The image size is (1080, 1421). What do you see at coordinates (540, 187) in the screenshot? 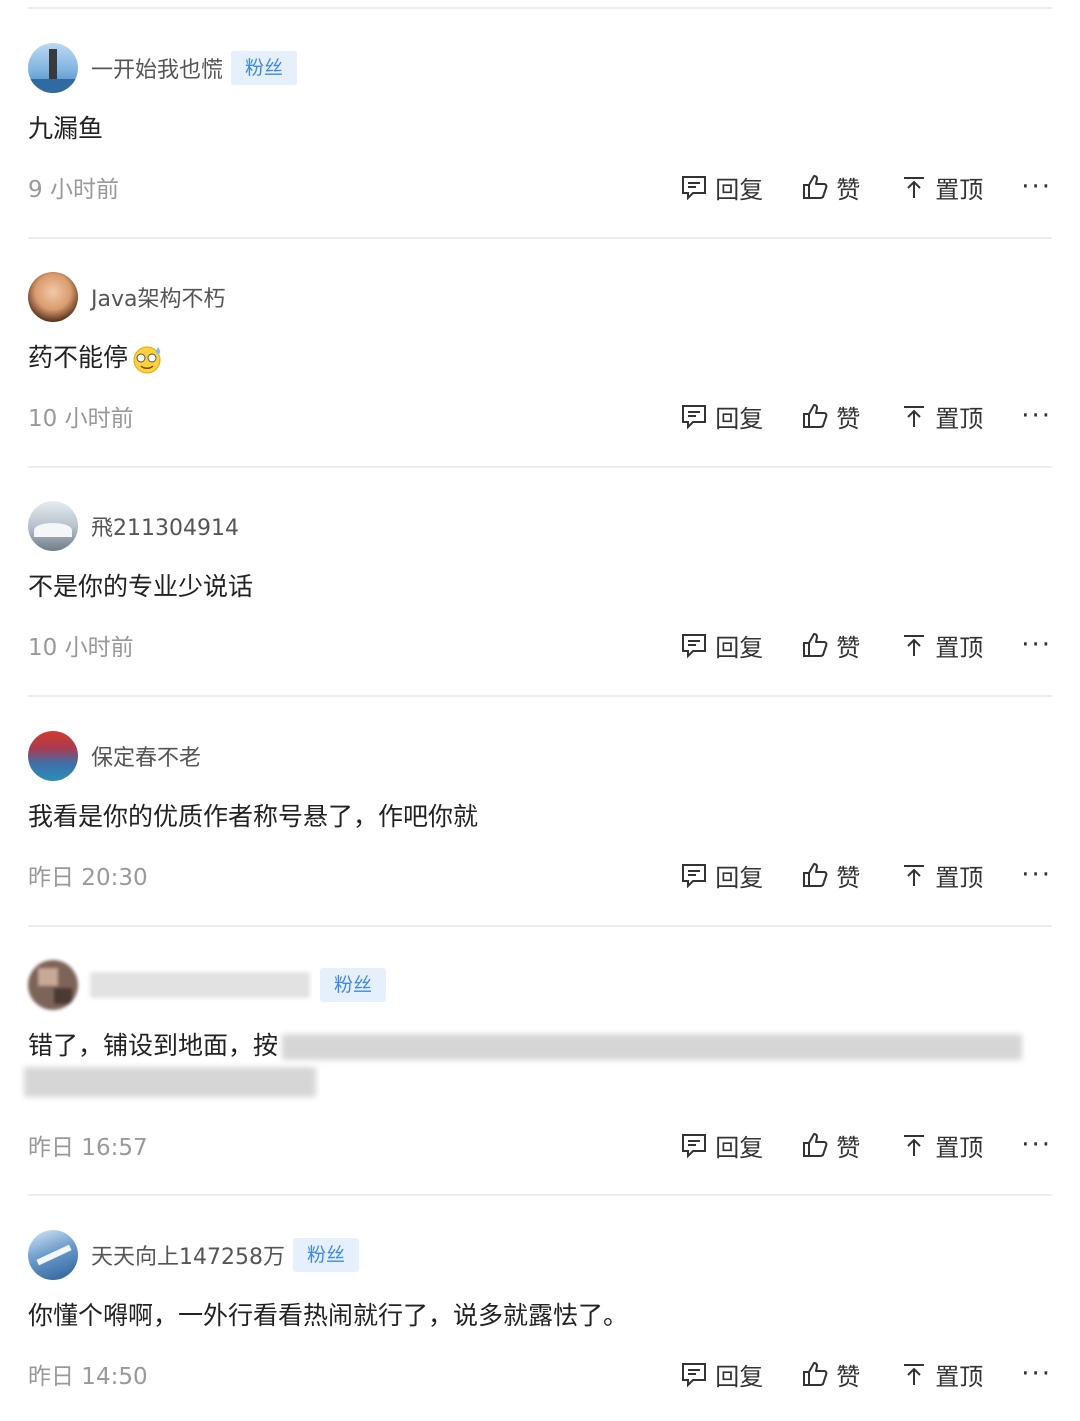
I see `comment-meta: 9 小时前 回复 赞 置顶 ···` at bounding box center [540, 187].